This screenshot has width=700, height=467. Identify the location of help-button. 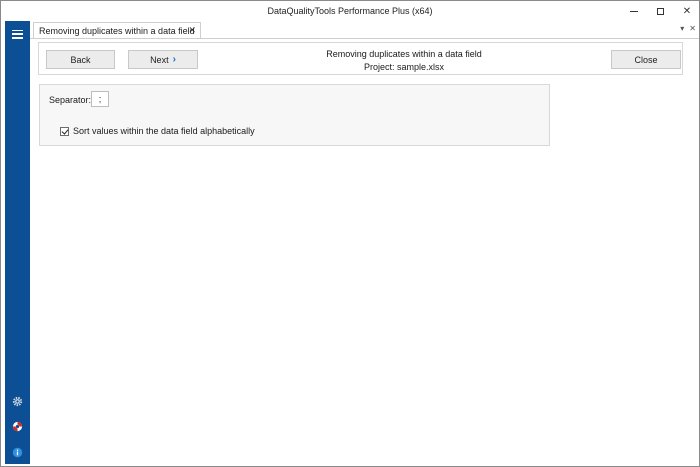
(17, 426).